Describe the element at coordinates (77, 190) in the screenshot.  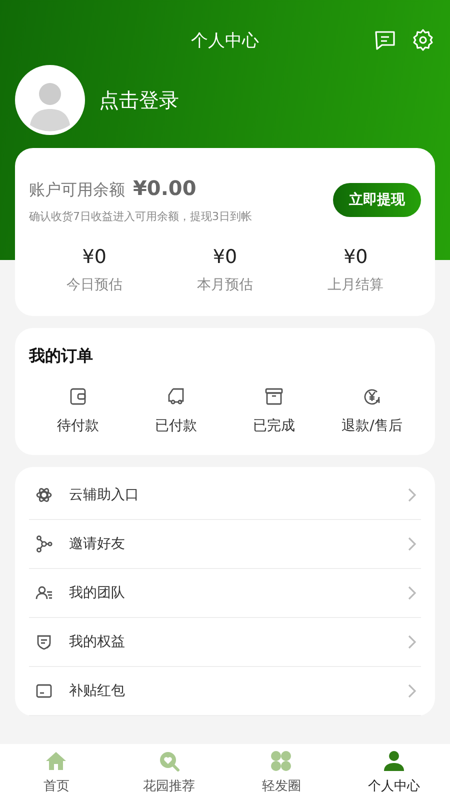
I see `balance-label: 账户可用余额` at that location.